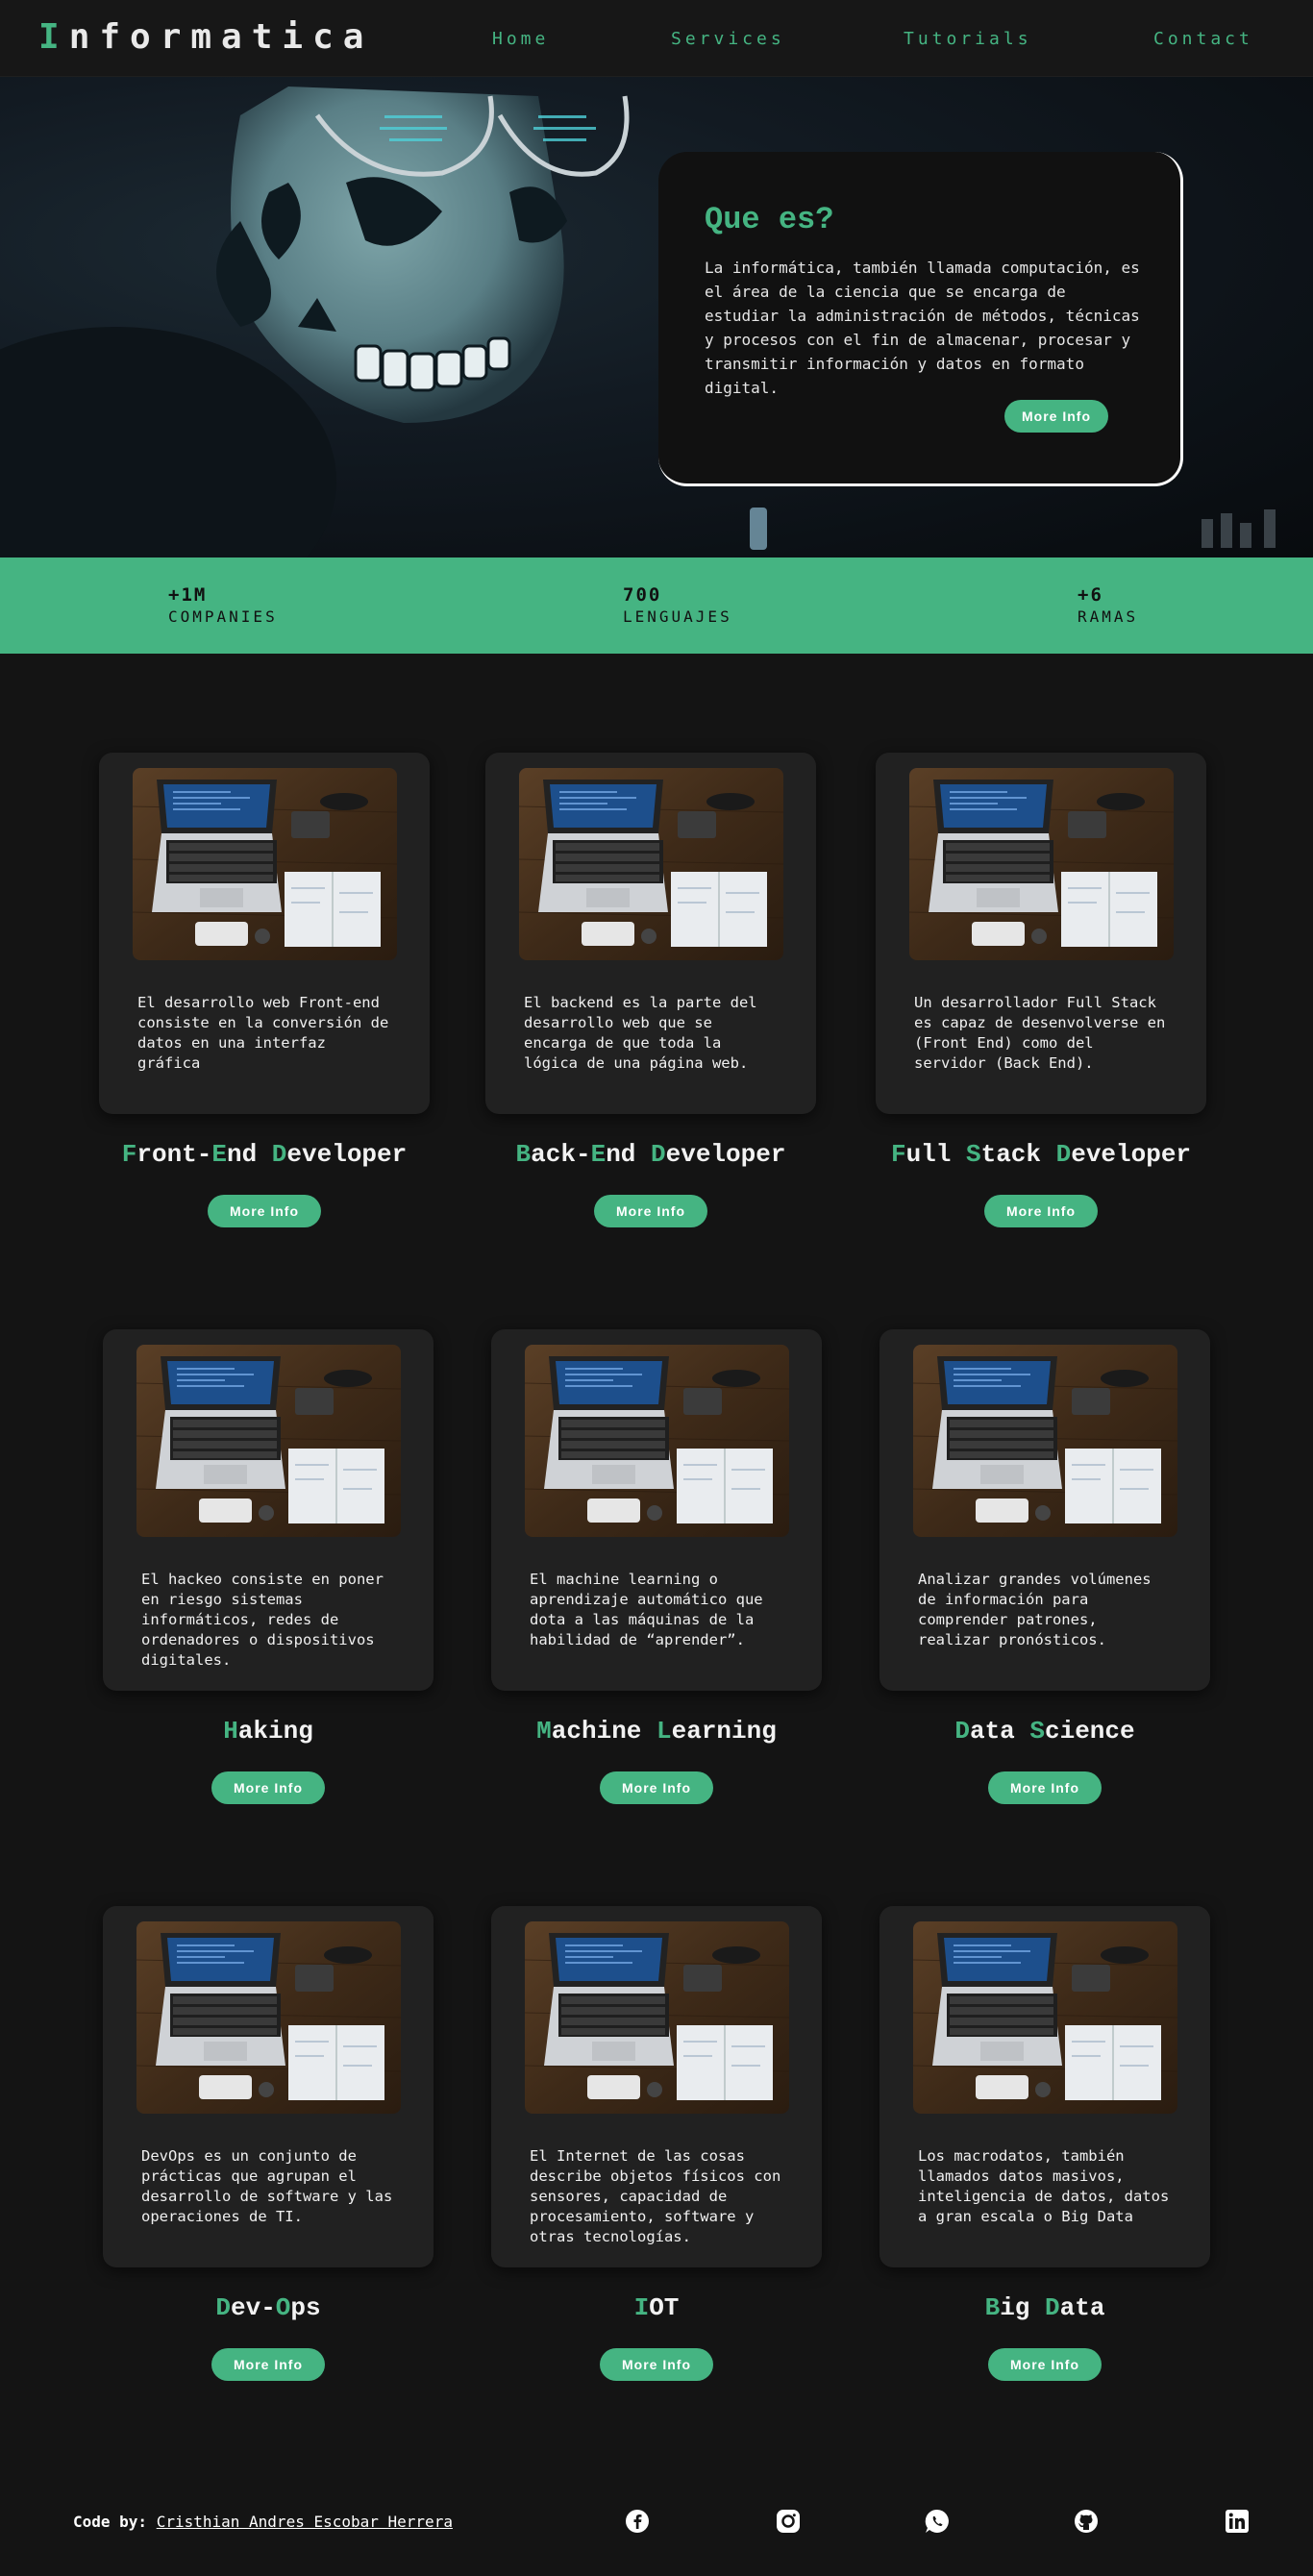 The width and height of the screenshot is (1313, 2576). Describe the element at coordinates (641, 2307) in the screenshot. I see `title-segment: I` at that location.